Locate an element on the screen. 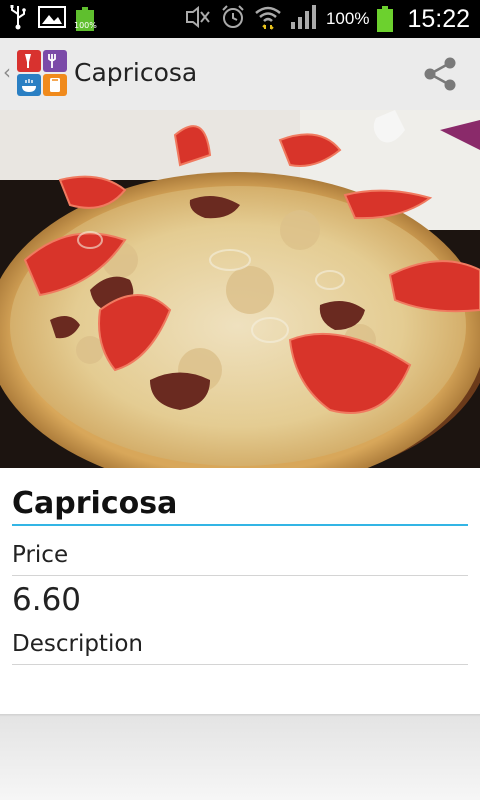 This screenshot has height=800, width=480. status-left-icons: 100% is located at coordinates (52, 19).